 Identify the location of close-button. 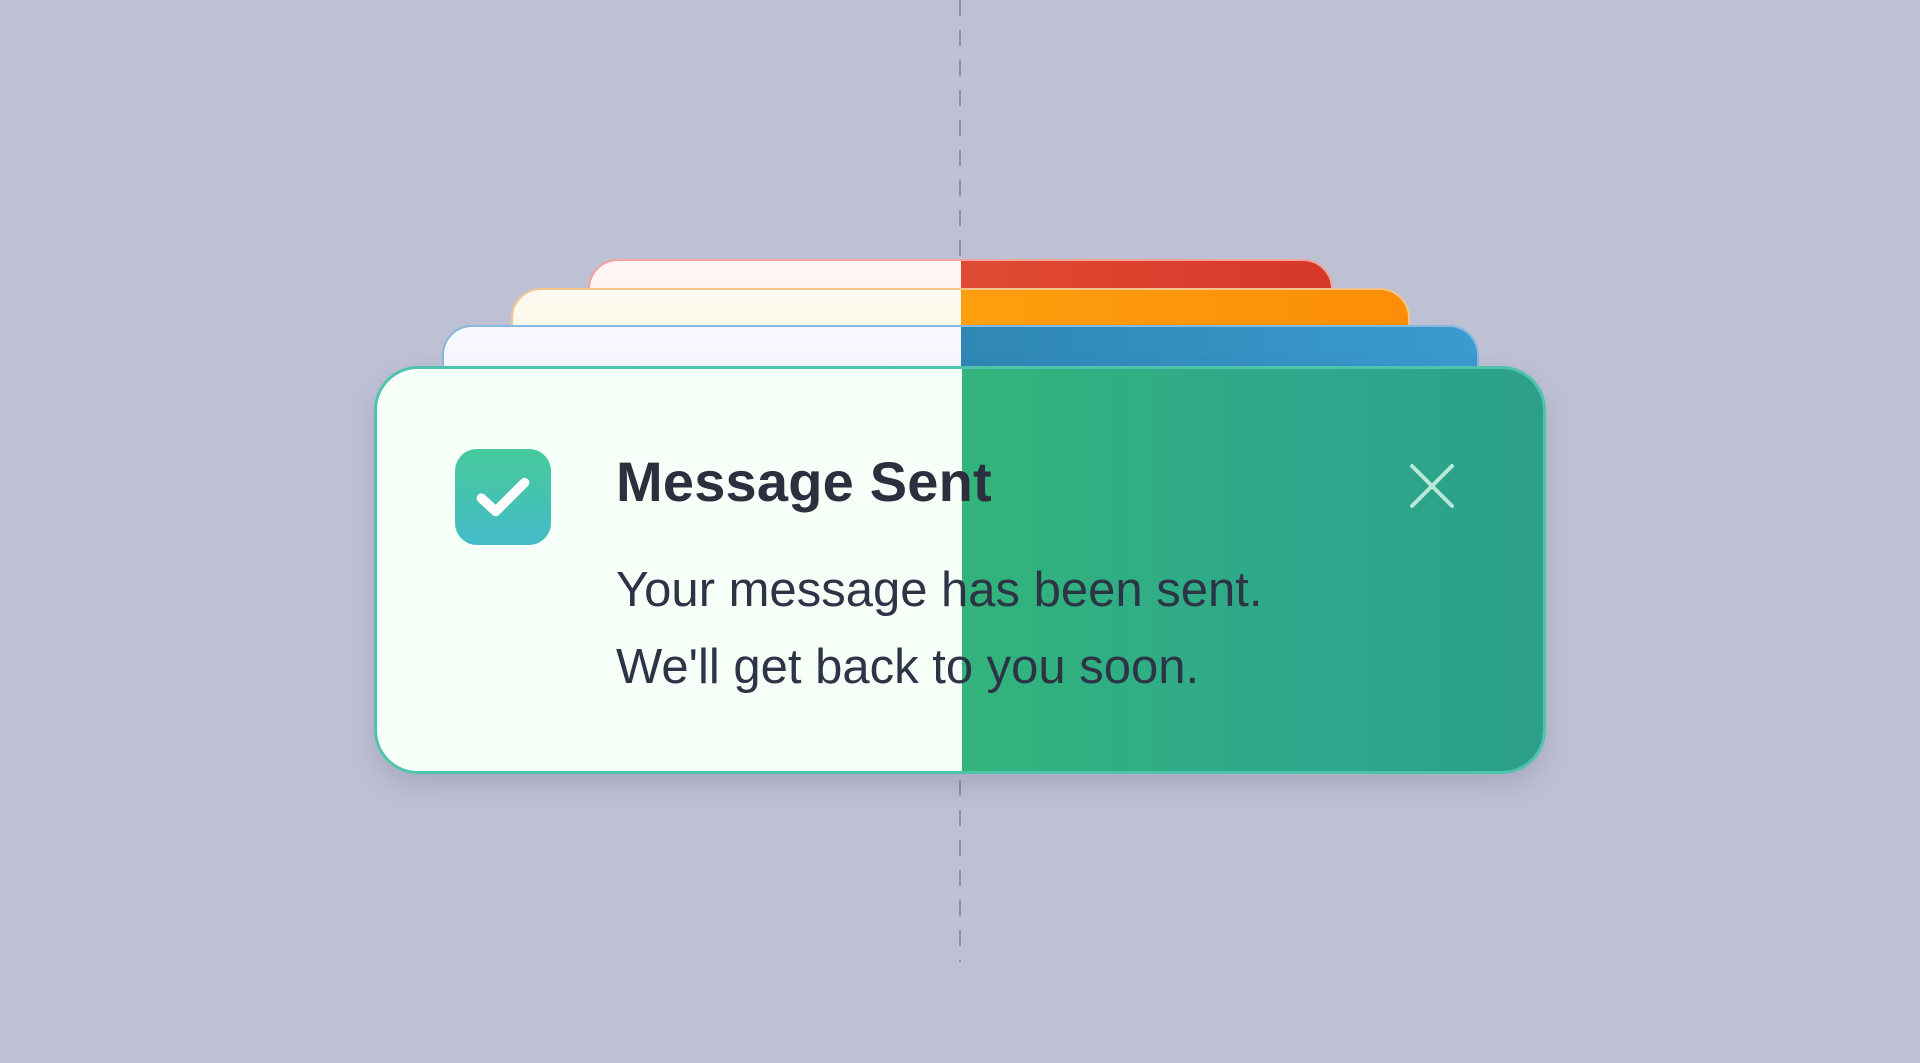
(1432, 486).